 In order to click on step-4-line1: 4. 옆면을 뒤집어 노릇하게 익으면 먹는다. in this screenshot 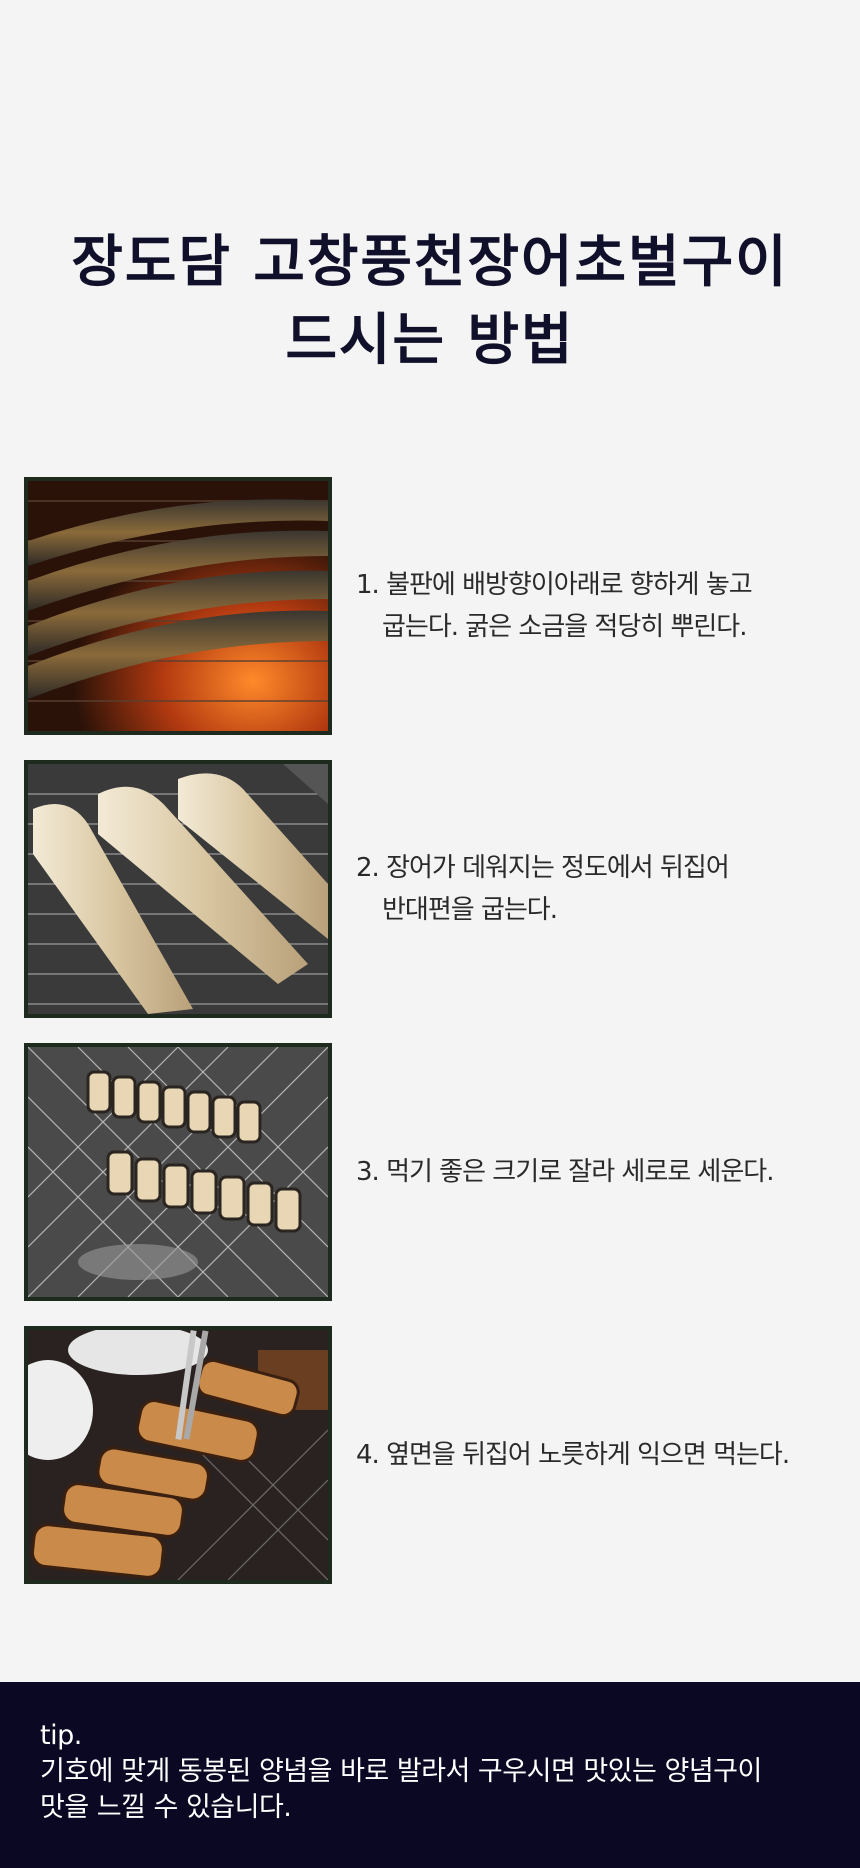, I will do `click(573, 1455)`.